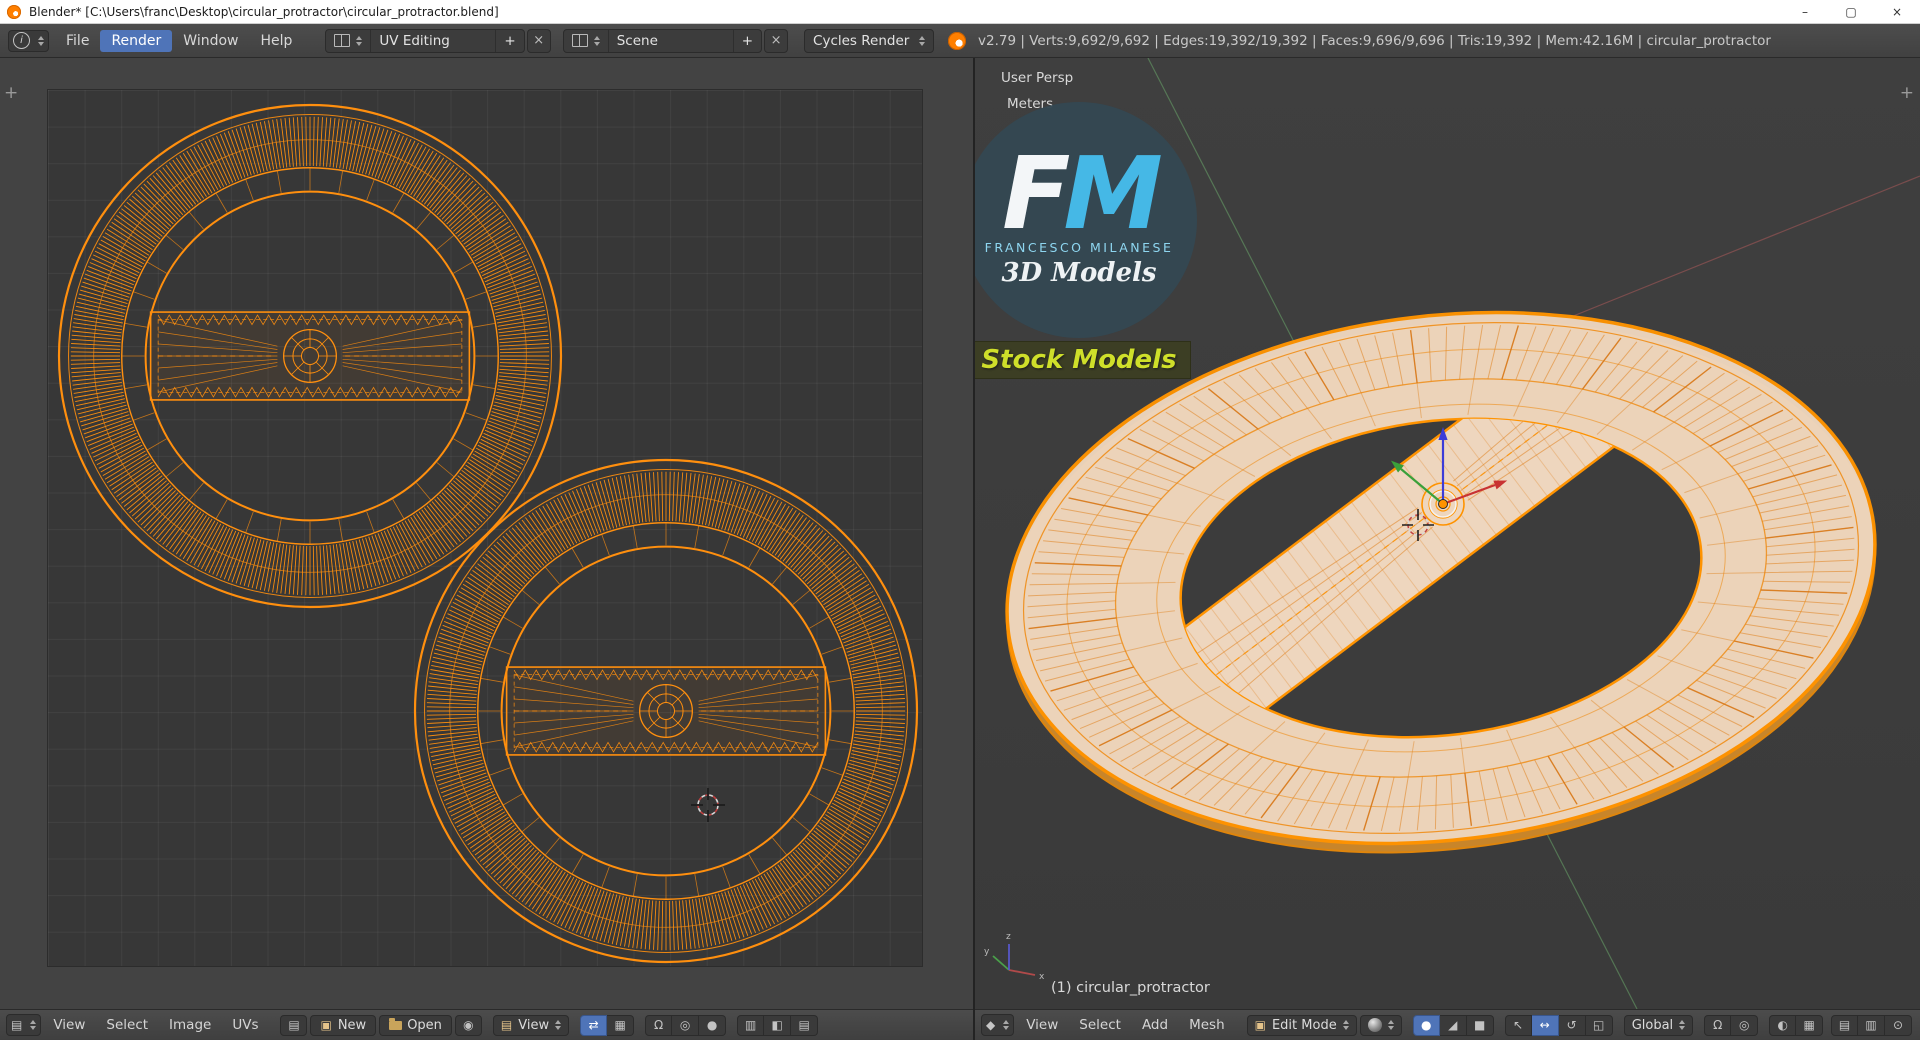 This screenshot has height=1040, width=1920. Describe the element at coordinates (531, 1025) in the screenshot. I see `uv-display-dropdown: ▤ View` at that location.